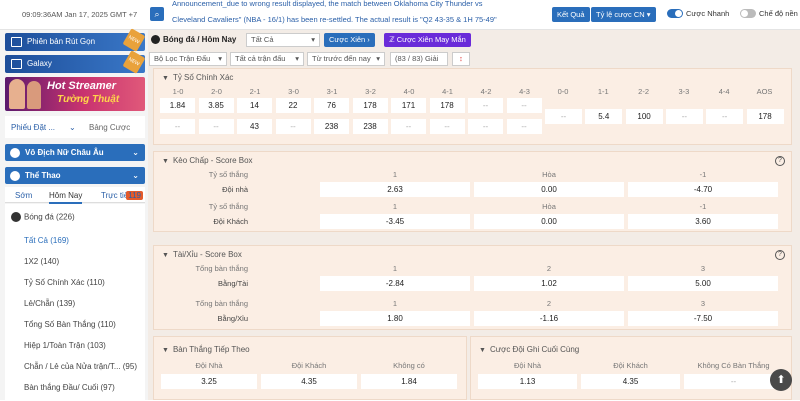  What do you see at coordinates (75, 94) in the screenshot?
I see `streamer-banner: Hot Streamer Tường Thuật` at bounding box center [75, 94].